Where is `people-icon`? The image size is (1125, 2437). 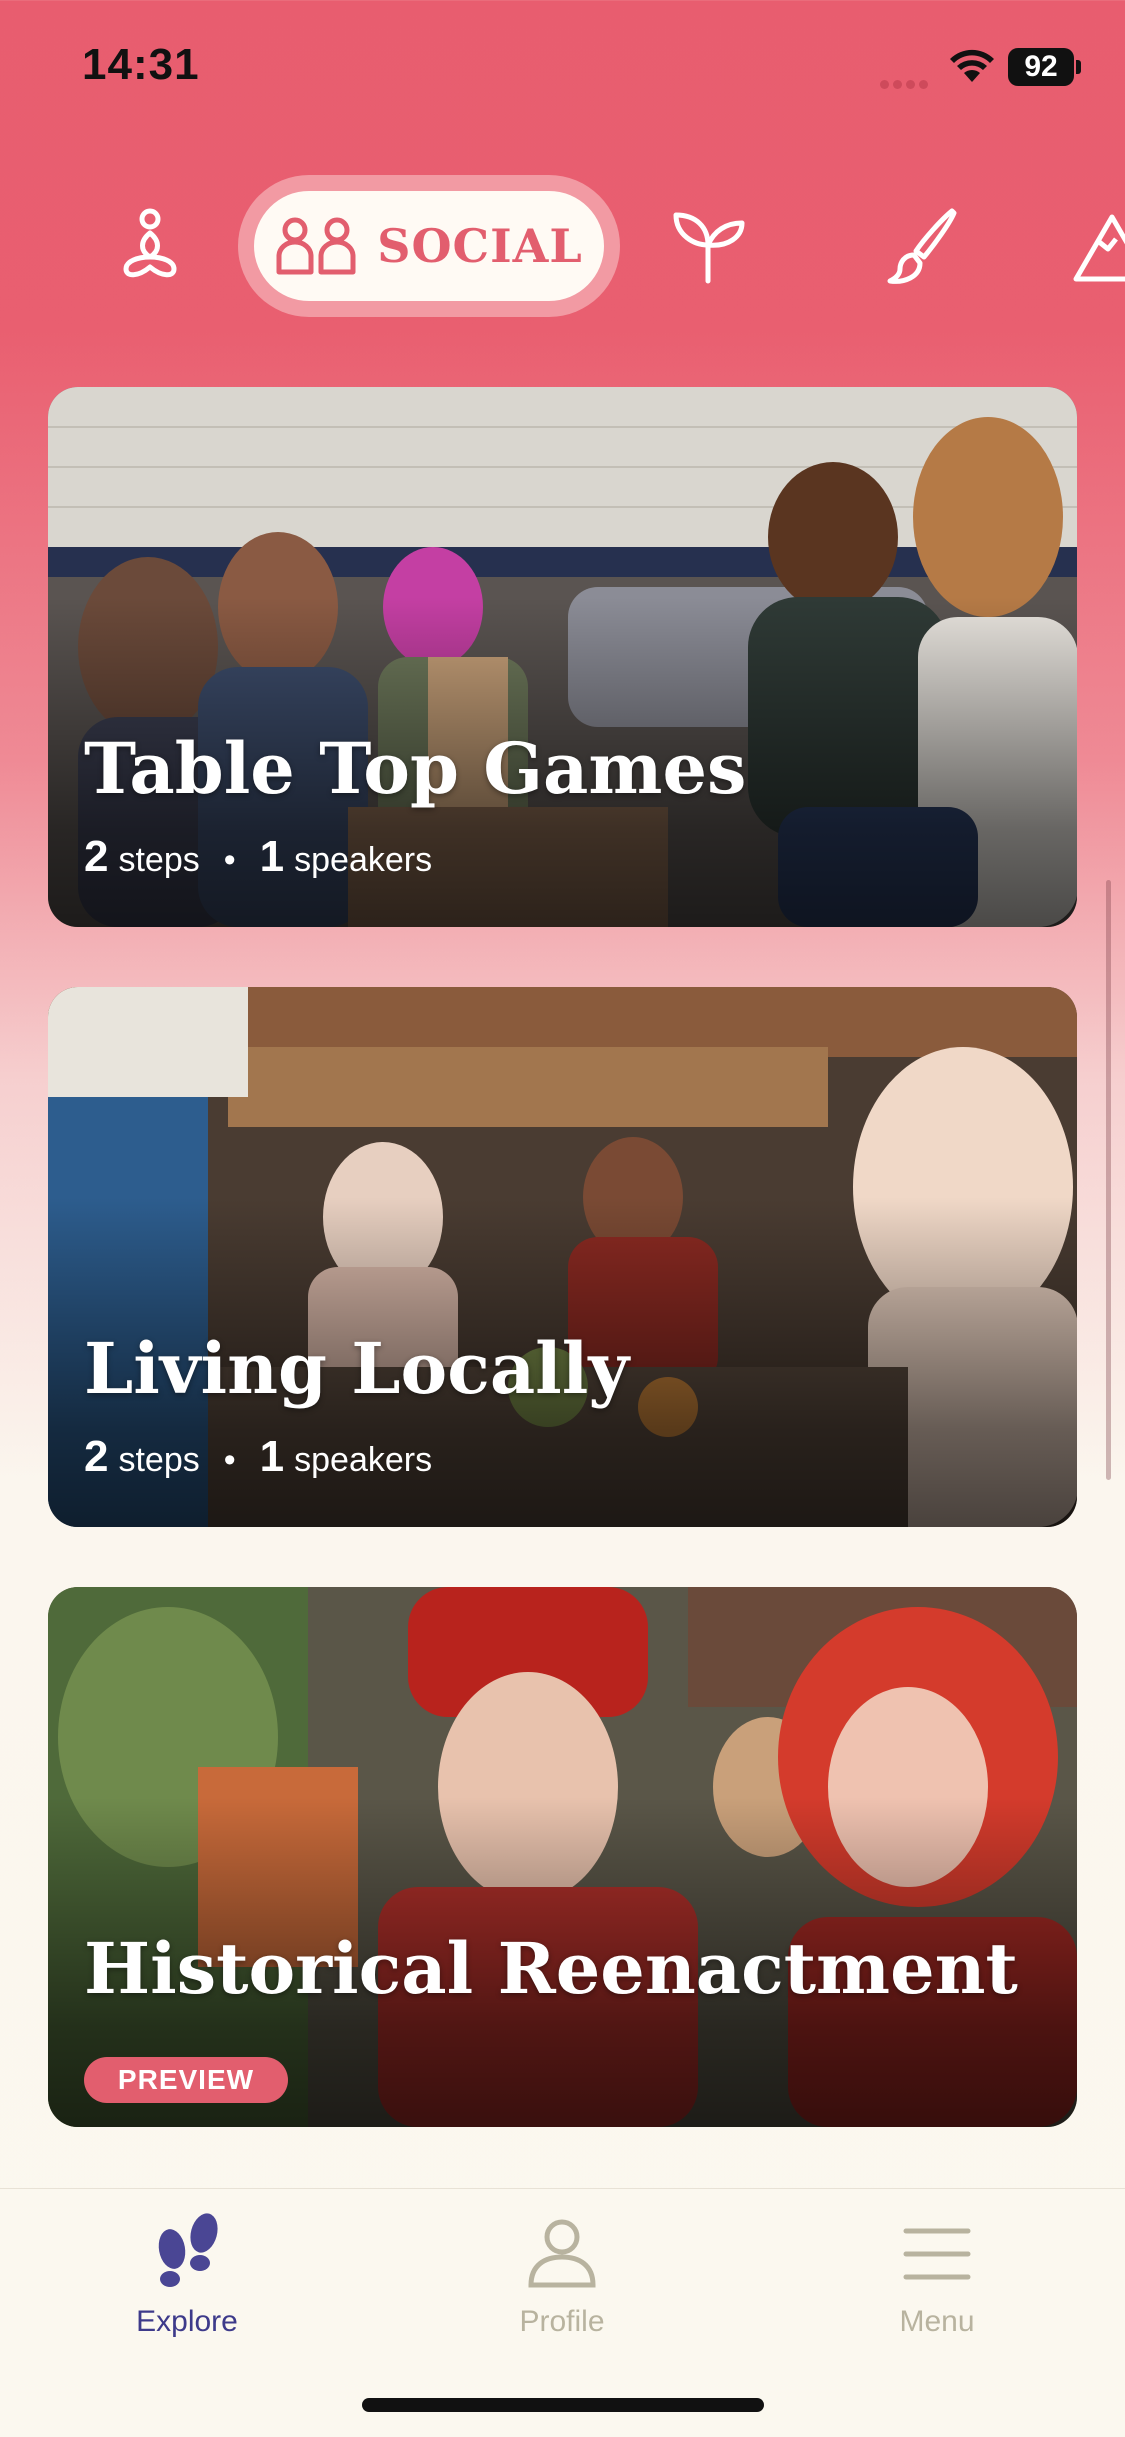 people-icon is located at coordinates (316, 246).